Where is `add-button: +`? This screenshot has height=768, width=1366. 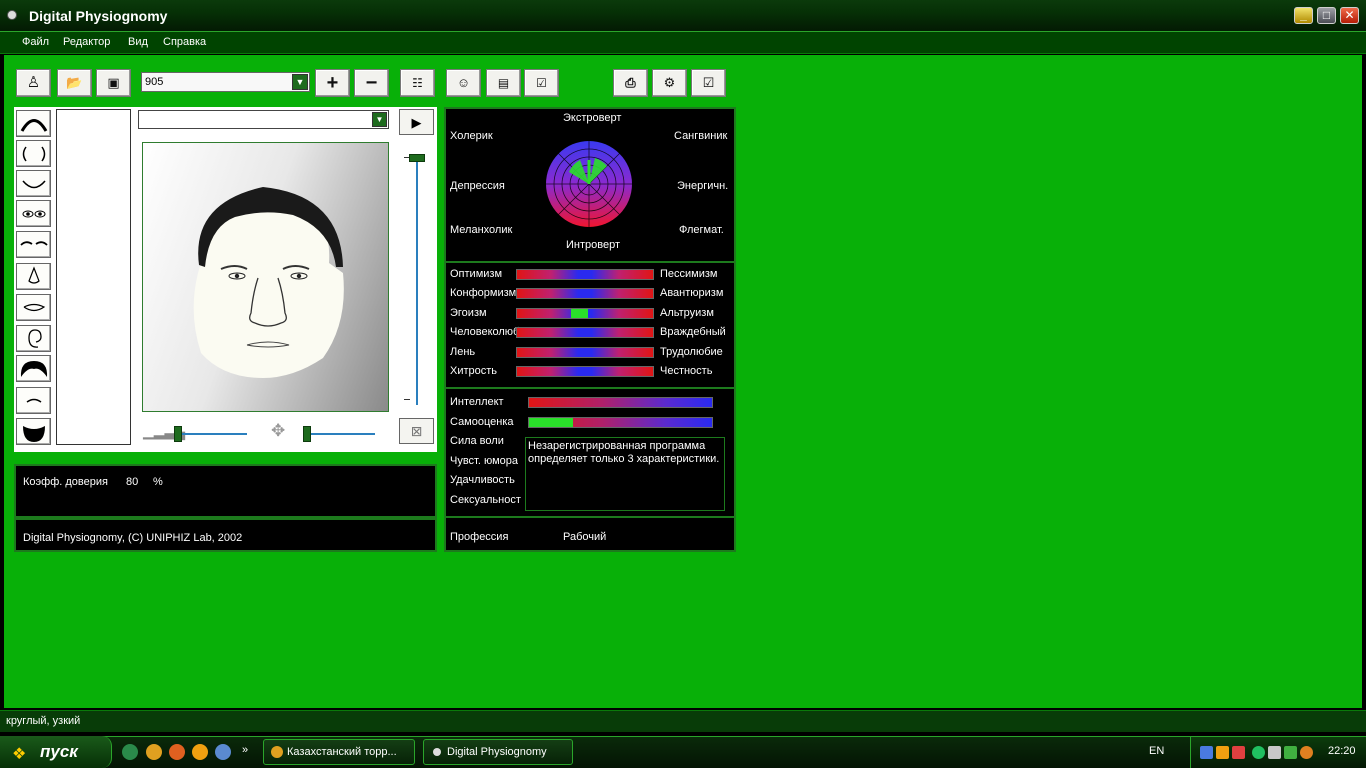
add-button: + is located at coordinates (332, 83).